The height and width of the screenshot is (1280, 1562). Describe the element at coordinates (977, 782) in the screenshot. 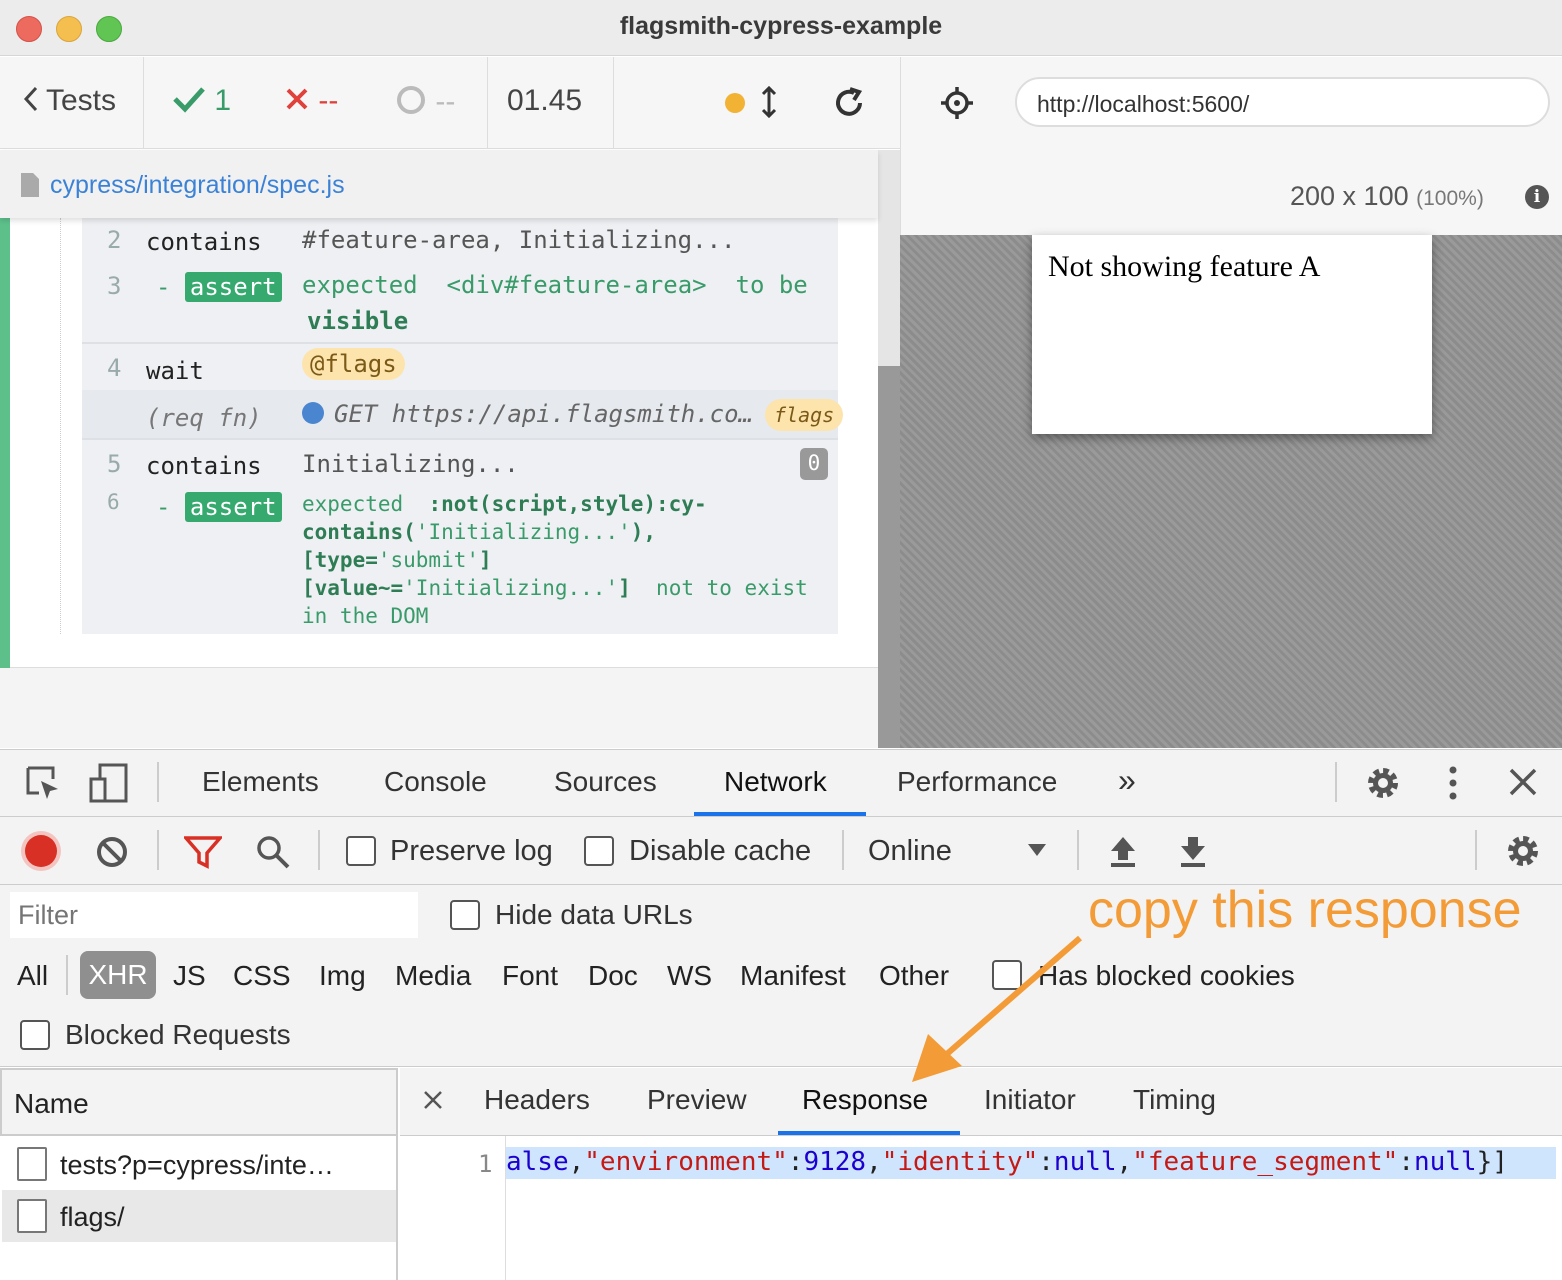

I see `tab-performance: Performance` at that location.